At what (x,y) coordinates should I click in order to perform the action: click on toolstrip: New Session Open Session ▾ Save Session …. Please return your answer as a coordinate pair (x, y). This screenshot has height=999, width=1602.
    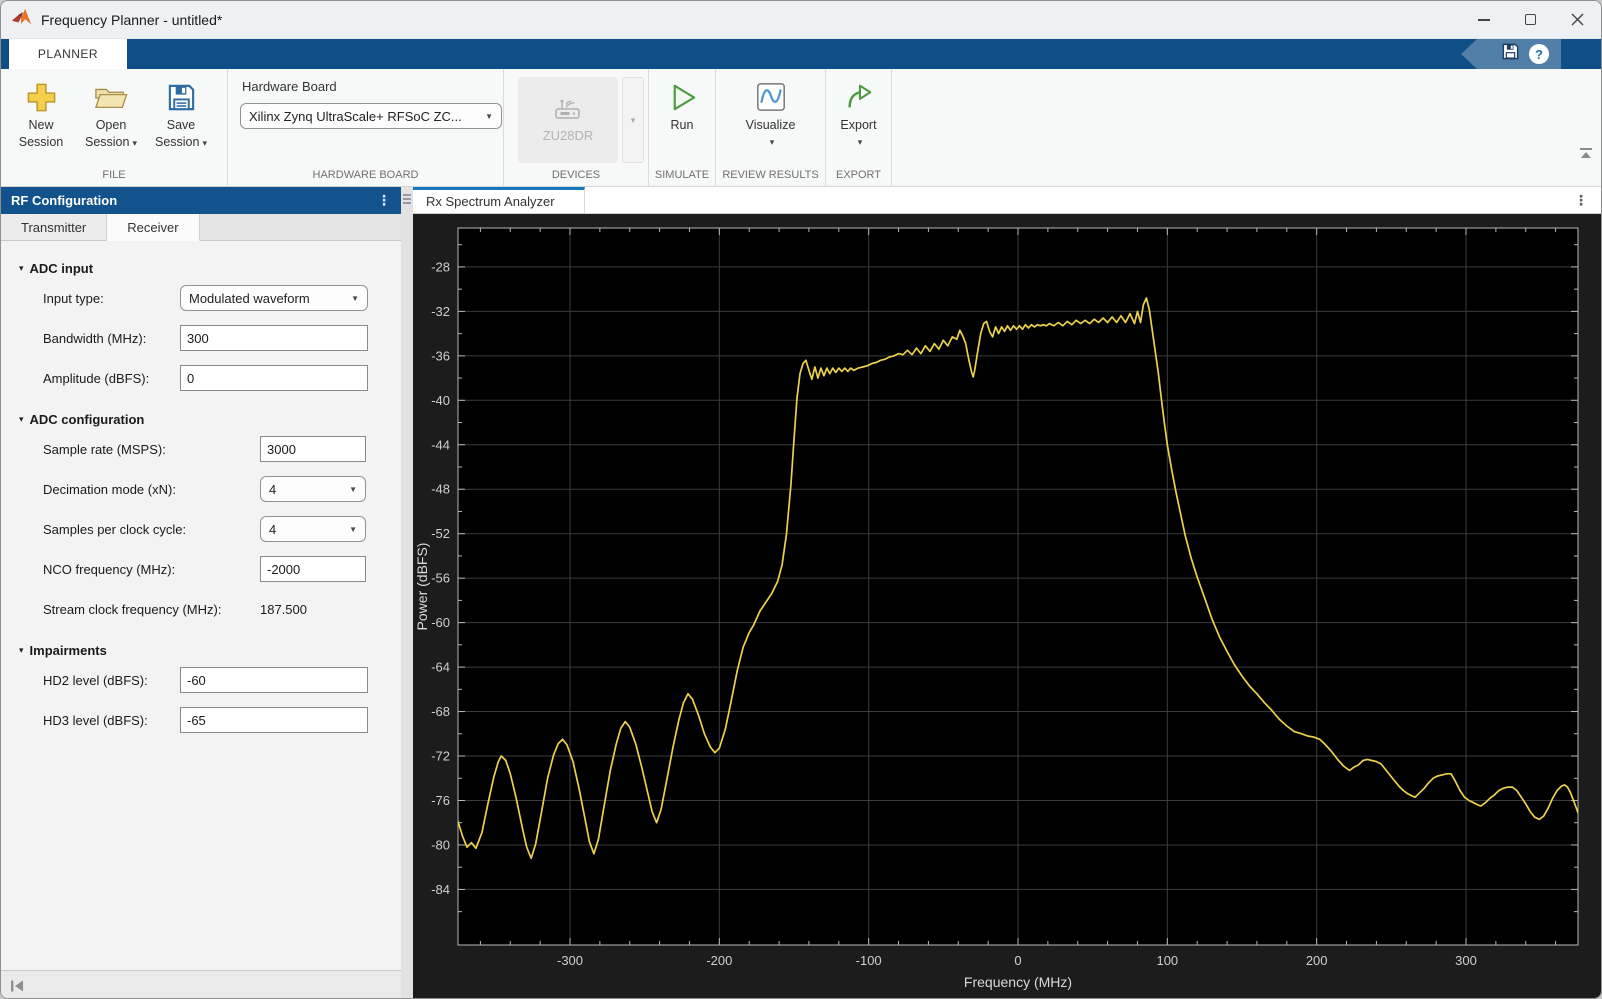
    Looking at the image, I should click on (801, 128).